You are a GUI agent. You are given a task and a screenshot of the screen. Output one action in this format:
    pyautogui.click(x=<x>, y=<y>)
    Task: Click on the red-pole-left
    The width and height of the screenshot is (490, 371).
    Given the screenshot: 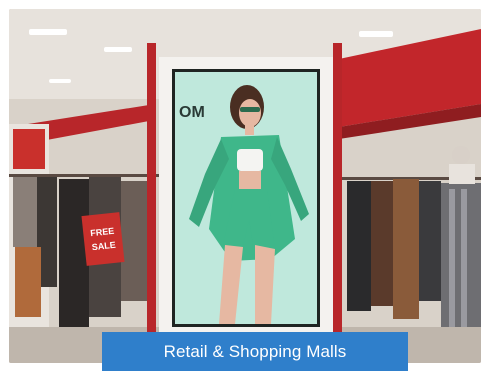 What is the action you would take?
    pyautogui.click(x=151, y=203)
    